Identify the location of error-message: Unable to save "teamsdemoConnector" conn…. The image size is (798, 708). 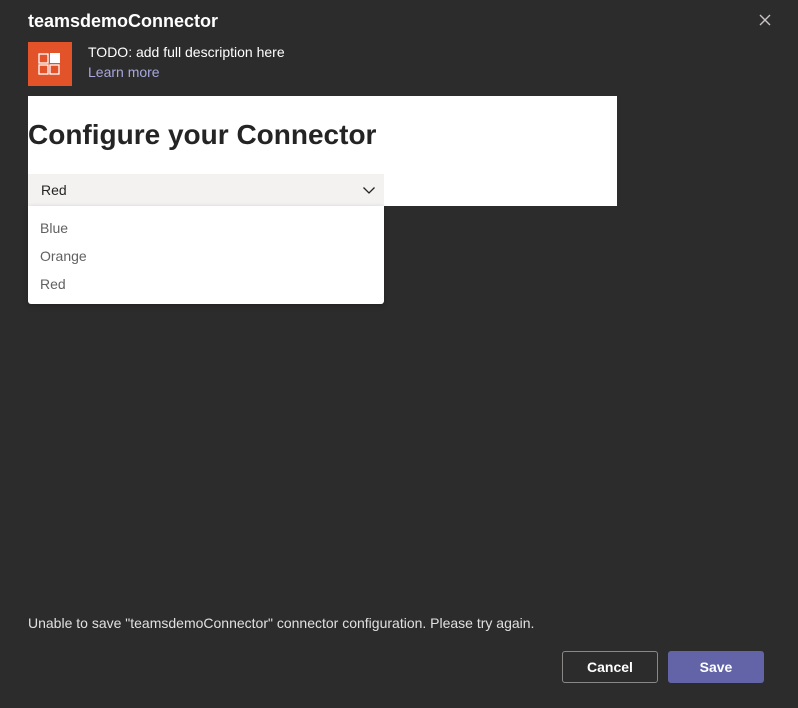
(281, 623).